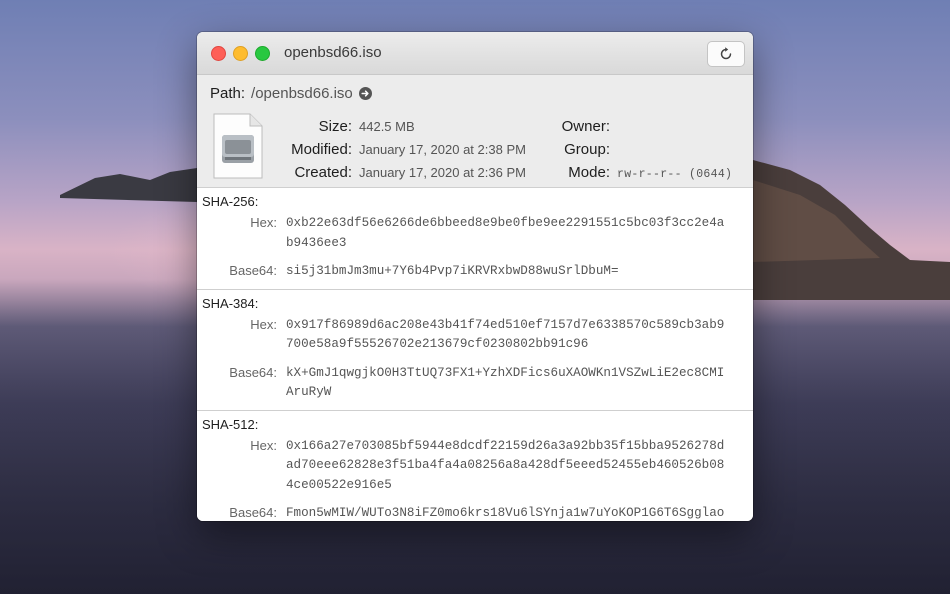 This screenshot has width=950, height=594. Describe the element at coordinates (262, 53) in the screenshot. I see `zoom-button` at that location.